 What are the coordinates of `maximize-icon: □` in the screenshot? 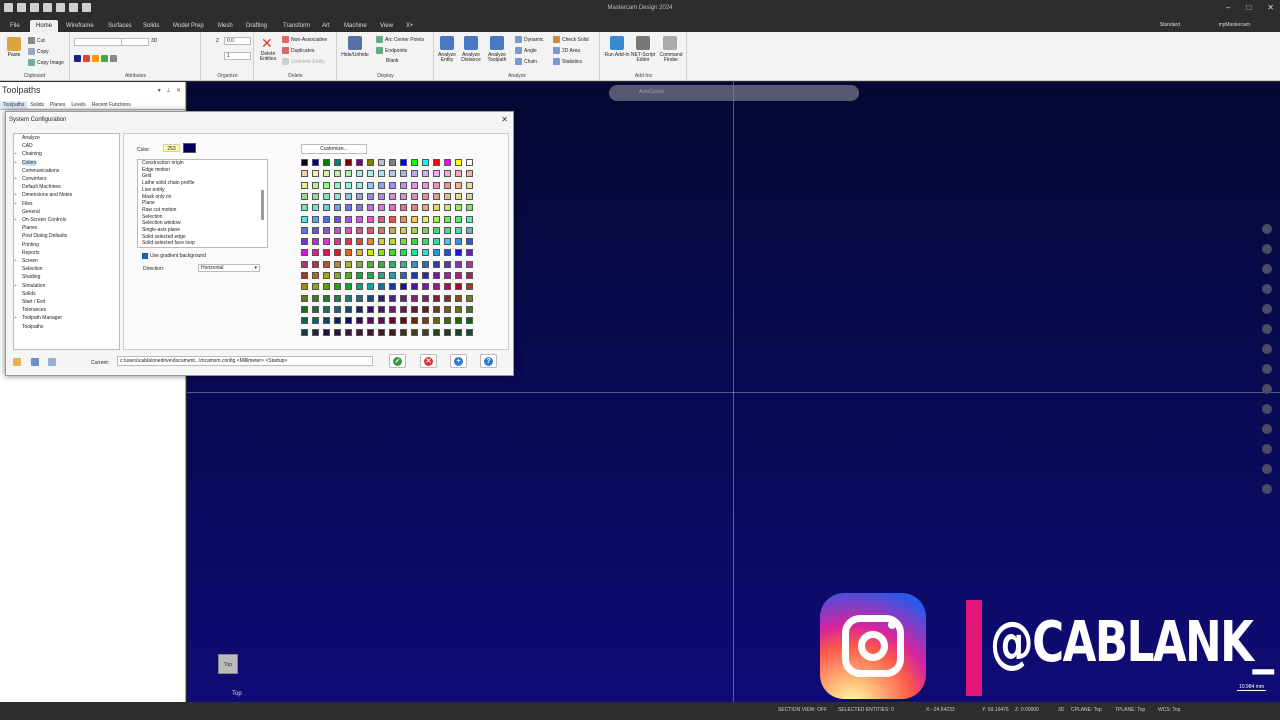 It's located at (1248, 7).